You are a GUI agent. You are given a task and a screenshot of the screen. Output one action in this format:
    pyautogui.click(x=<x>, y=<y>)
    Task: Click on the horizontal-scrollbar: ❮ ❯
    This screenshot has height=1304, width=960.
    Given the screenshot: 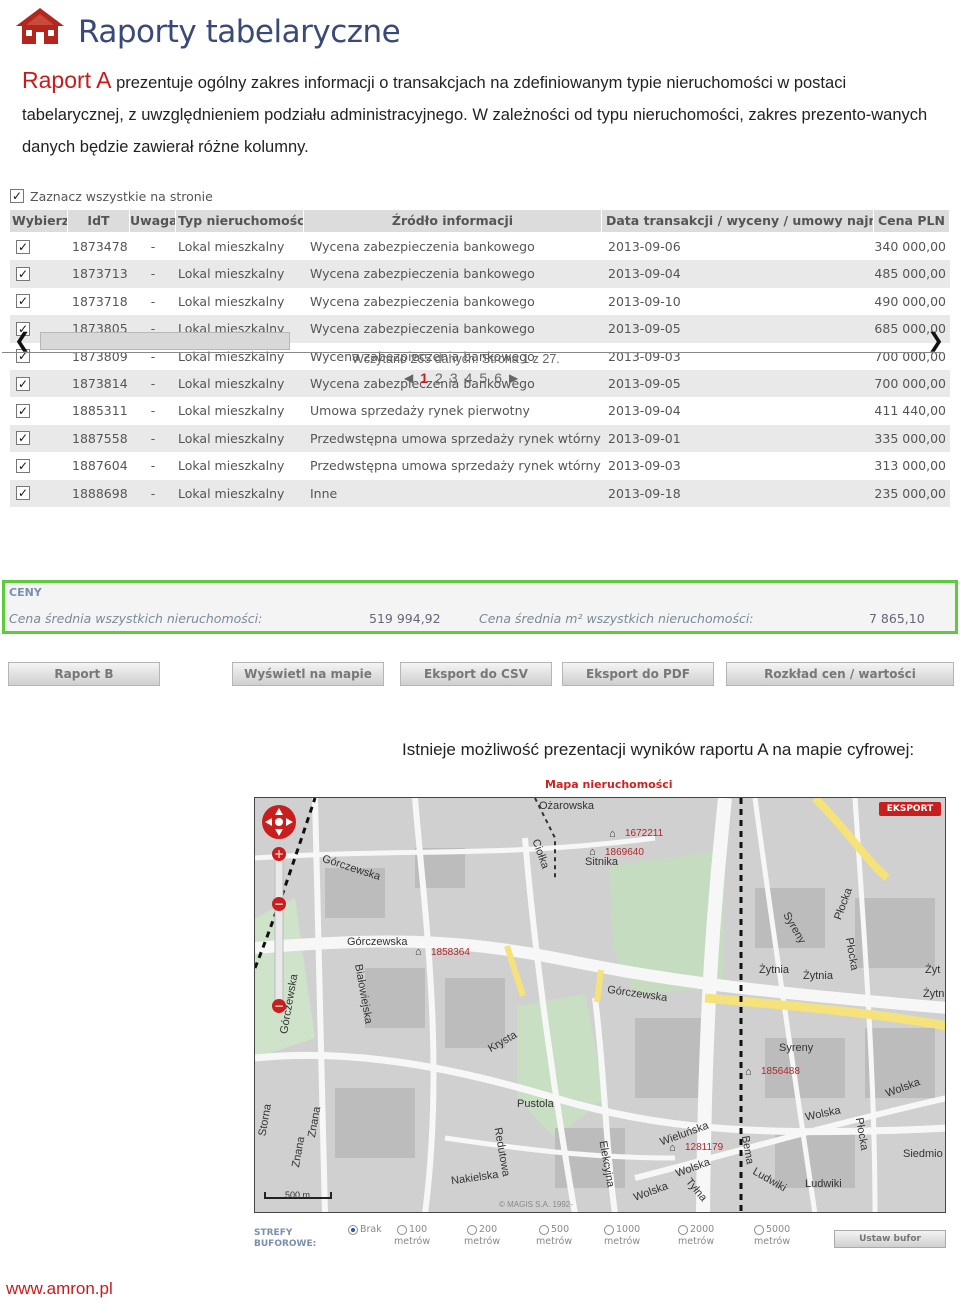 What is the action you would take?
    pyautogui.click(x=479, y=341)
    